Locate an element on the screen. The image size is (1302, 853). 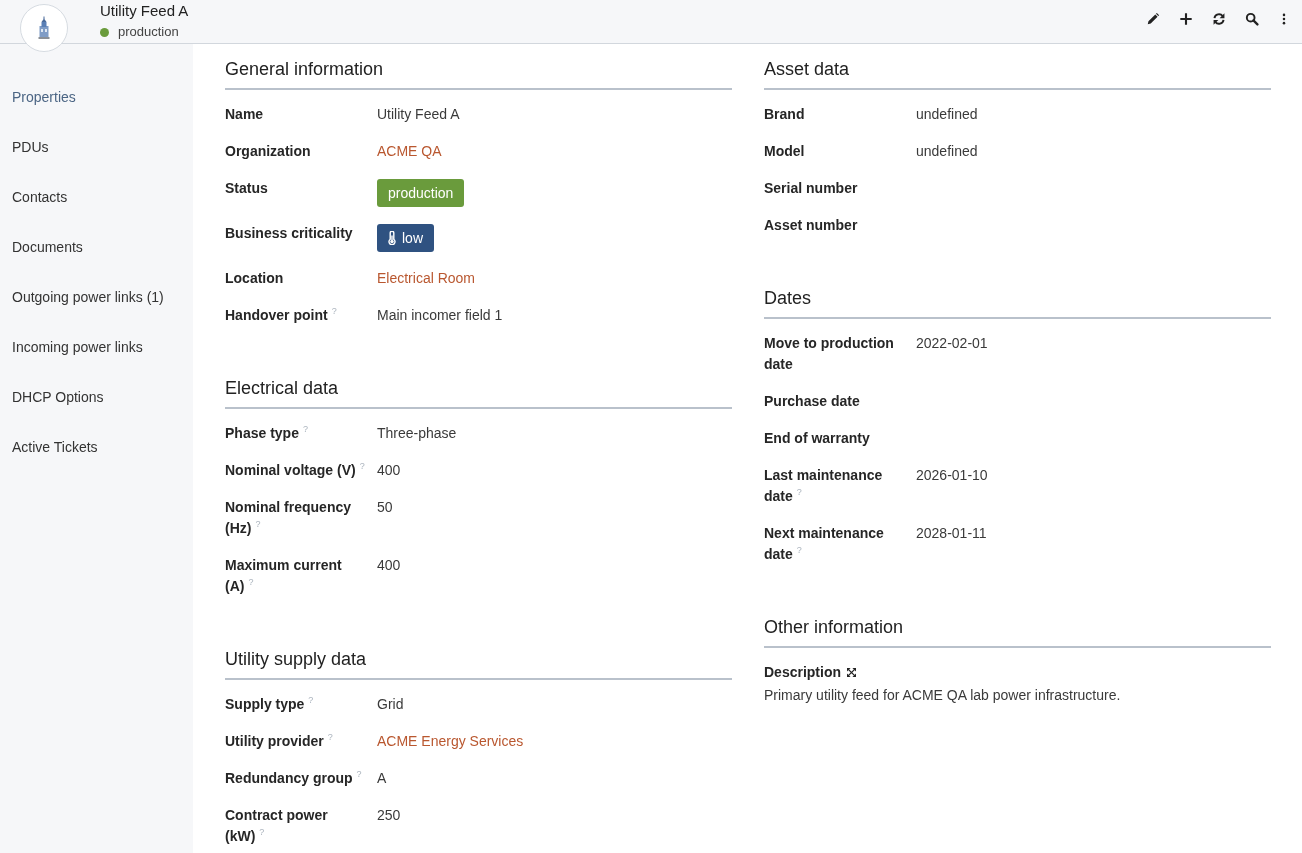
field-label: Nominal voltage (V) $^{?}$ is located at coordinates (295, 470).